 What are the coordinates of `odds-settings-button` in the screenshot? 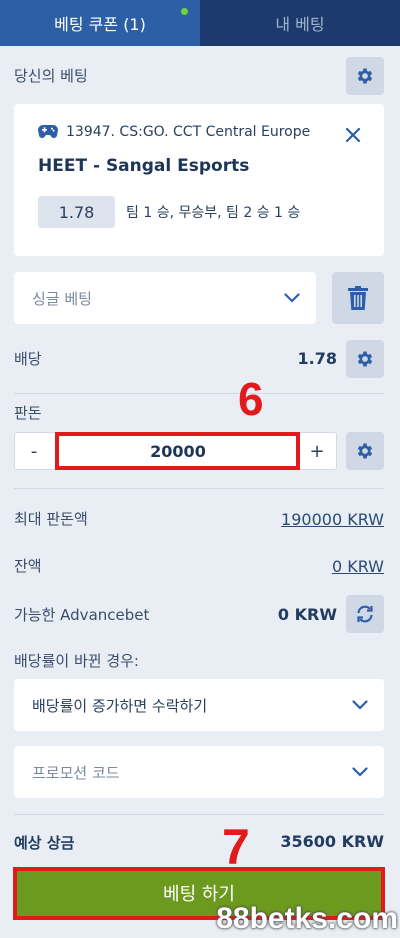 It's located at (365, 359).